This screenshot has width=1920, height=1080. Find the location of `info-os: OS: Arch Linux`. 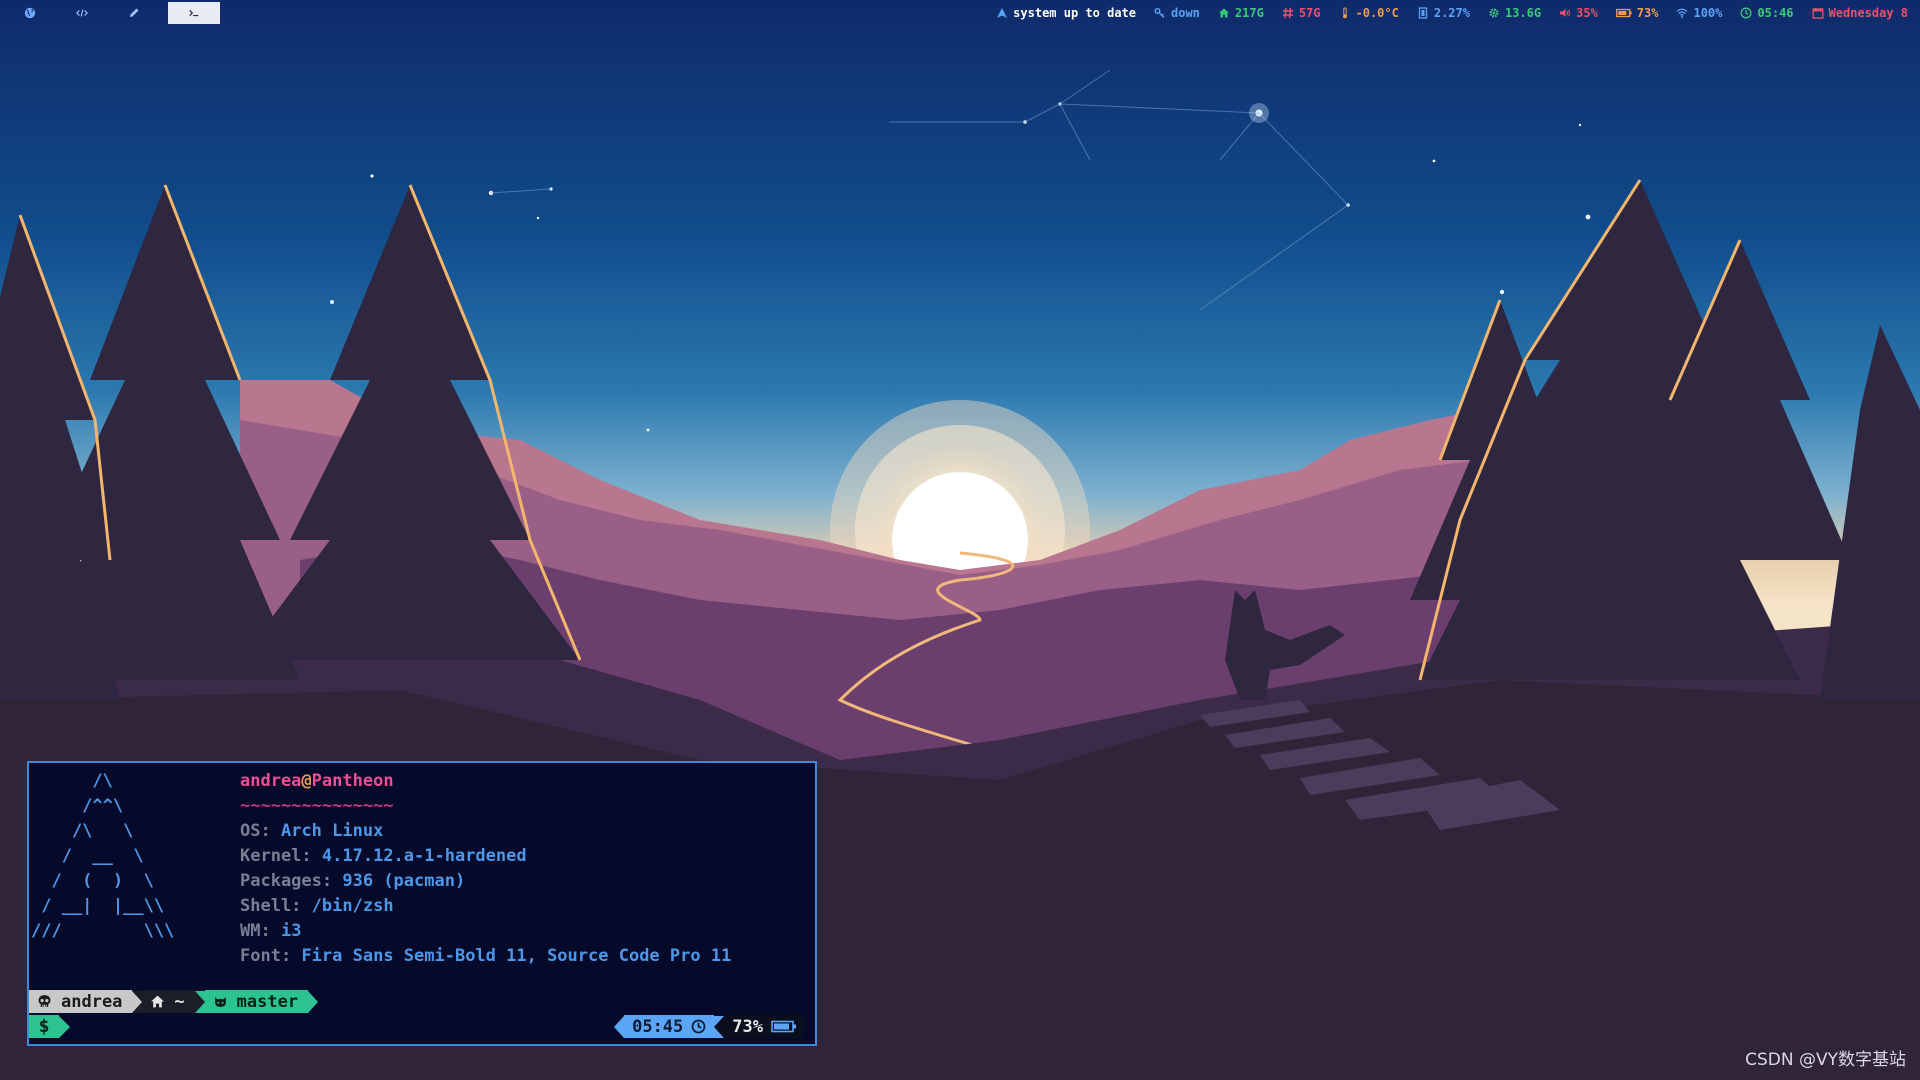

info-os: OS: Arch Linux is located at coordinates (485, 831).